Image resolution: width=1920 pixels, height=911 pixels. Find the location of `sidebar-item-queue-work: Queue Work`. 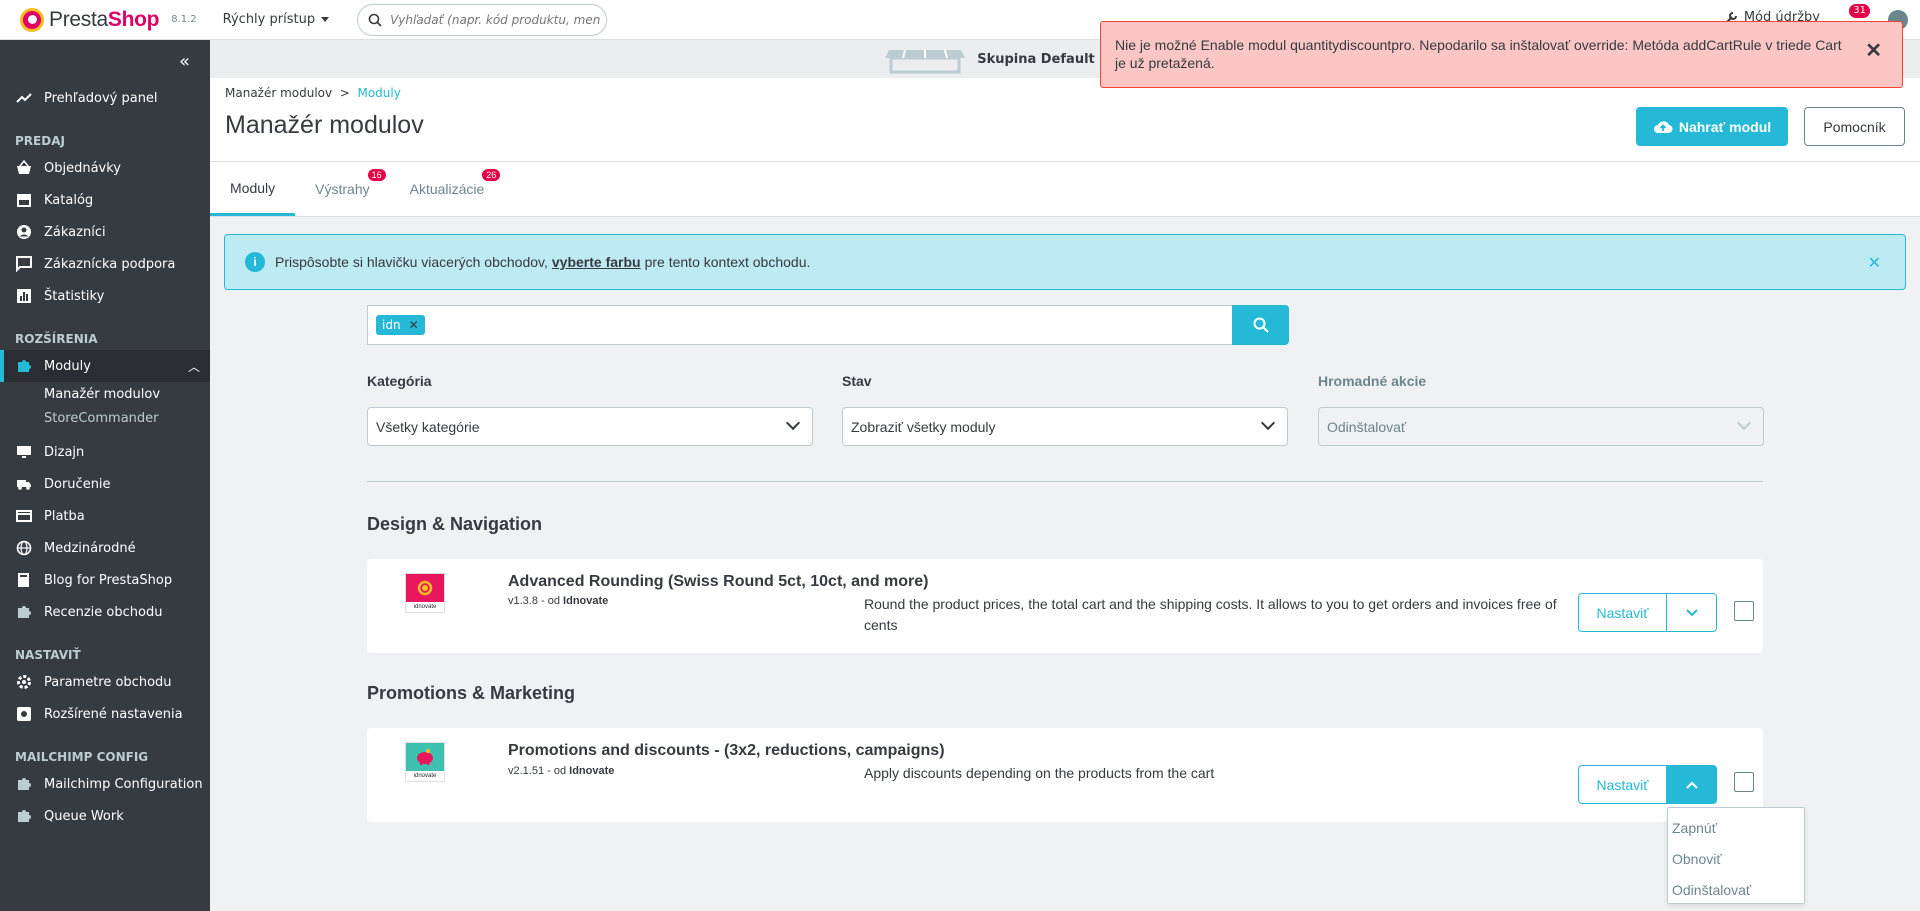

sidebar-item-queue-work: Queue Work is located at coordinates (105, 816).